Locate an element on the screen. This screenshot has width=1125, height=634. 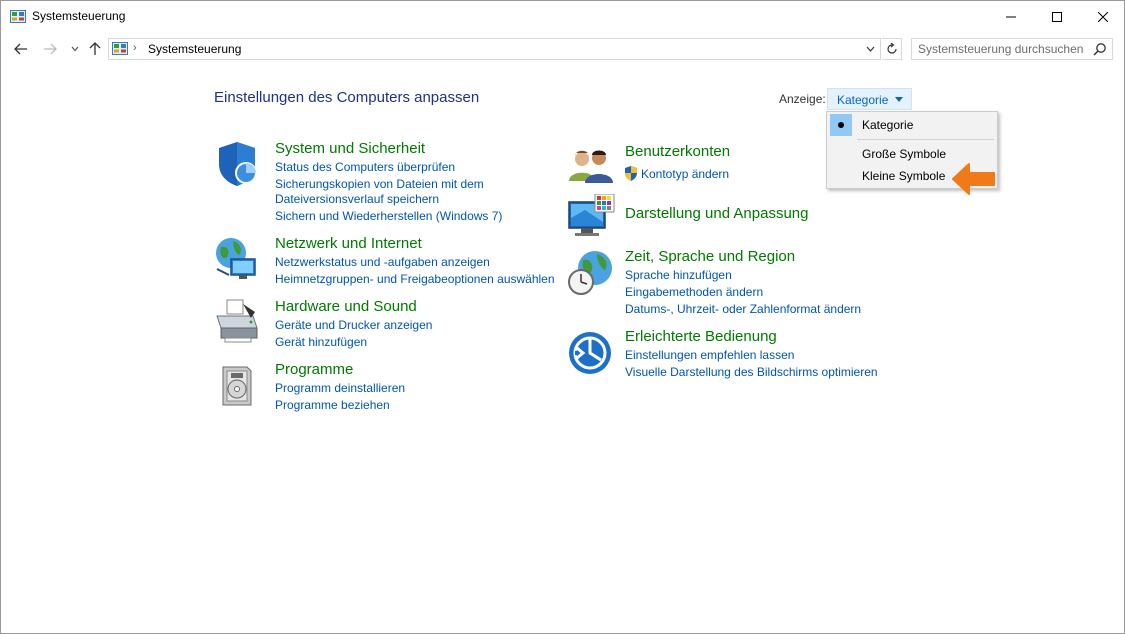
orange-arrow-icon is located at coordinates (973, 179).